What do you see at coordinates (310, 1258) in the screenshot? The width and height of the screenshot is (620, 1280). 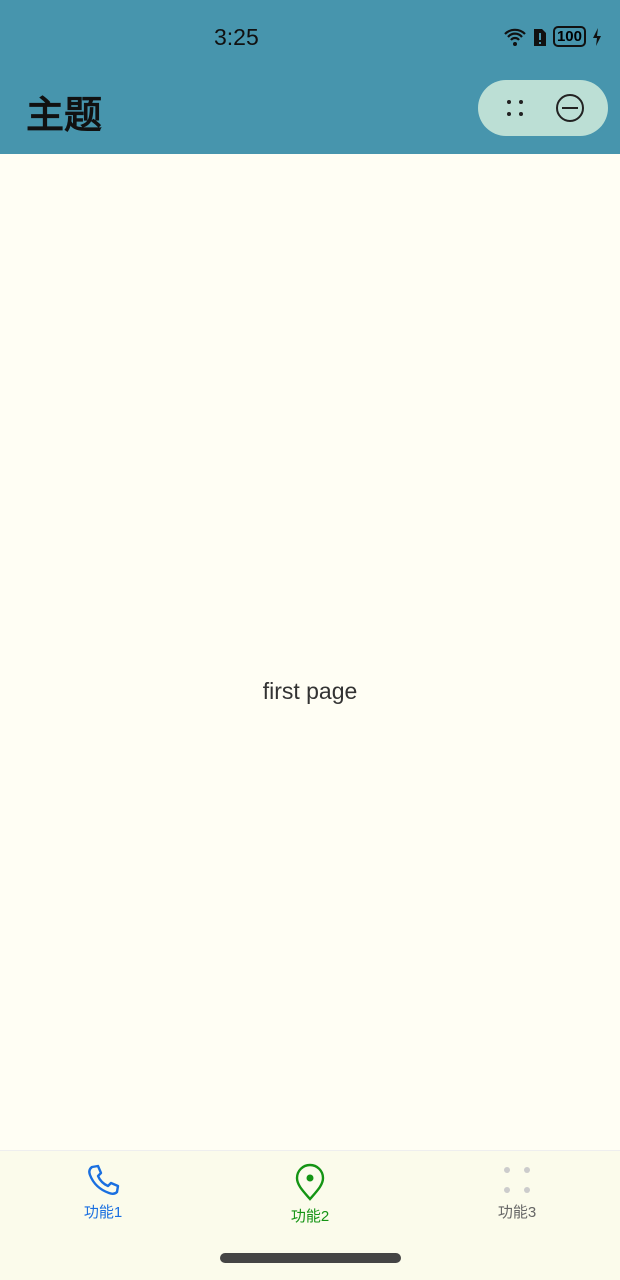 I see `home-indicator` at bounding box center [310, 1258].